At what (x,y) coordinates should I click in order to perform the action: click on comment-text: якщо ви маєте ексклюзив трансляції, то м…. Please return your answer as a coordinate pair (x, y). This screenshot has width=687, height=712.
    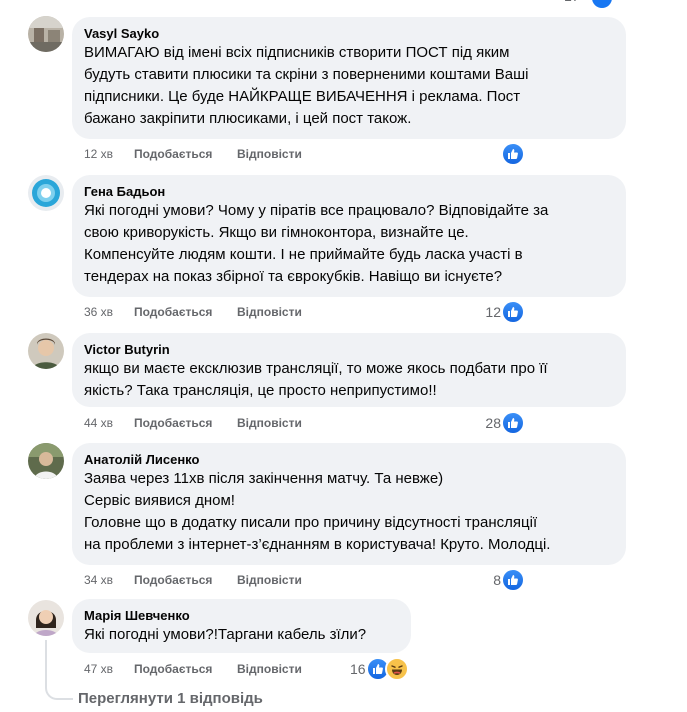
    Looking at the image, I should click on (316, 379).